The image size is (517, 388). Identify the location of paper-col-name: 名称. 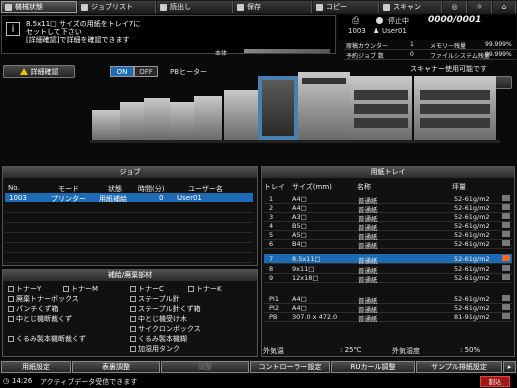
(364, 187).